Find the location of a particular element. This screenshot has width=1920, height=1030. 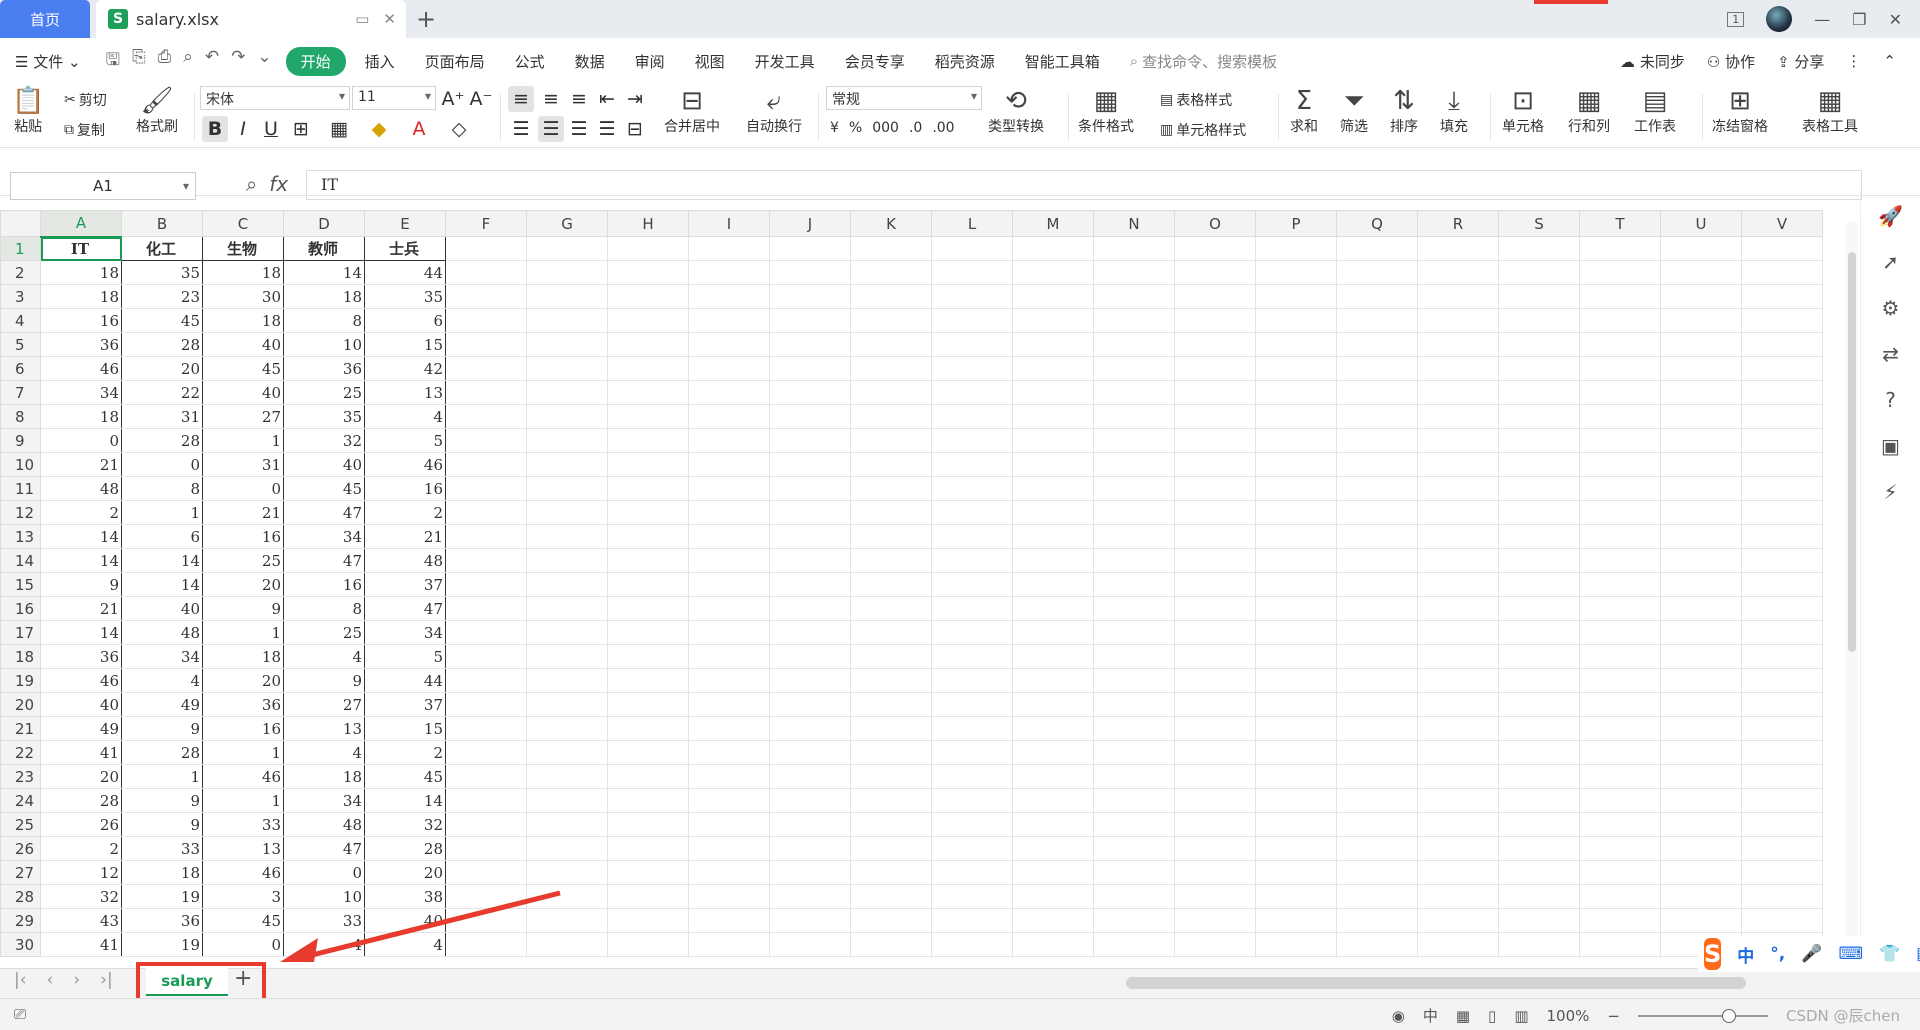

font-size-select: 11 is located at coordinates (394, 98).